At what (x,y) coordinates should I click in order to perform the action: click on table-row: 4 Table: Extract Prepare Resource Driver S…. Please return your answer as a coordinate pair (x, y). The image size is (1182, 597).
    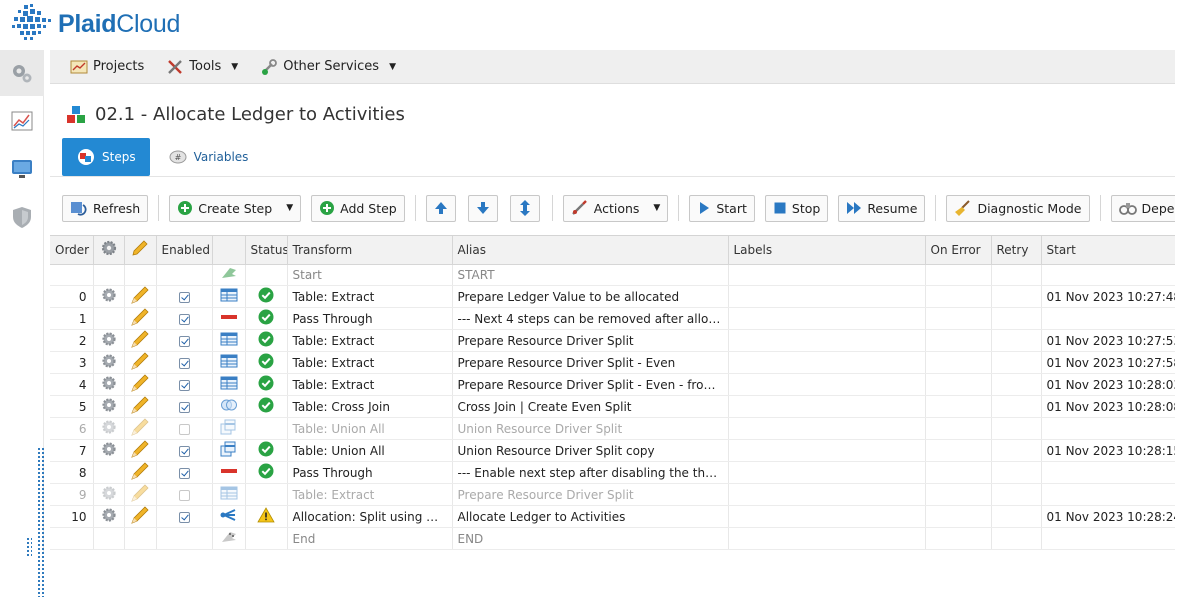
    Looking at the image, I should click on (612, 385).